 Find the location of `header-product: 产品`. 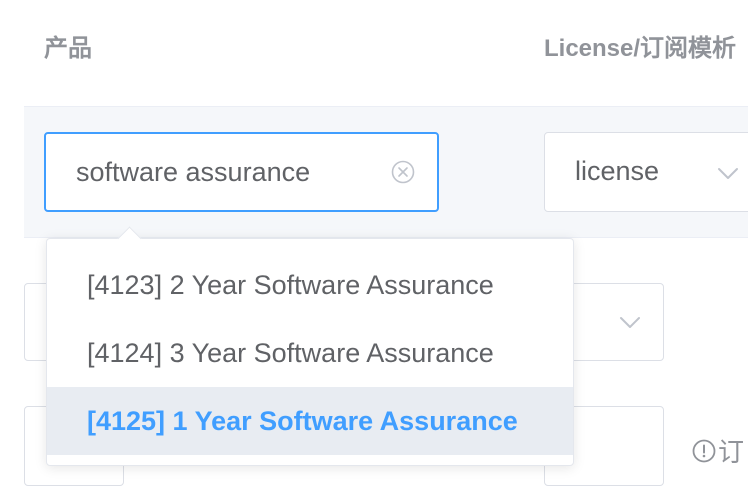

header-product: 产品 is located at coordinates (68, 48).